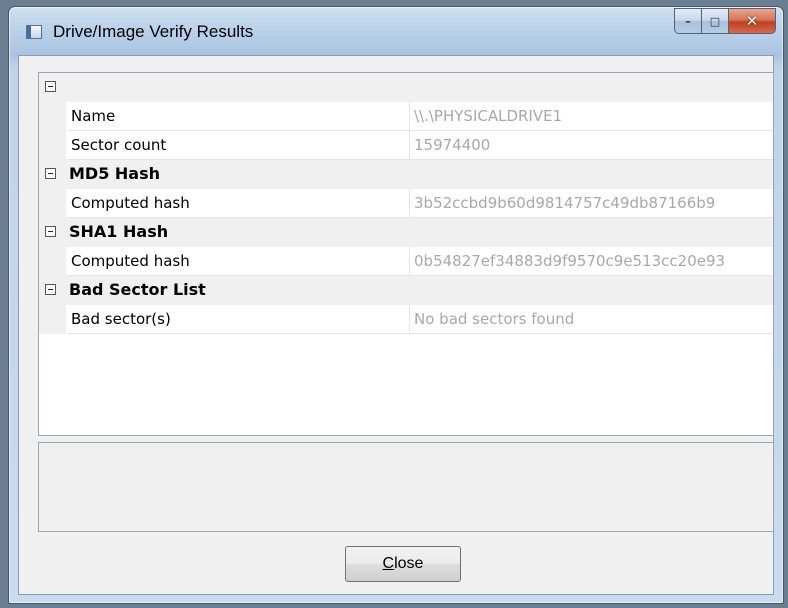 The height and width of the screenshot is (608, 788). I want to click on property-value: 0b54827ef34883d9f9570c9e513cc20e93, so click(591, 261).